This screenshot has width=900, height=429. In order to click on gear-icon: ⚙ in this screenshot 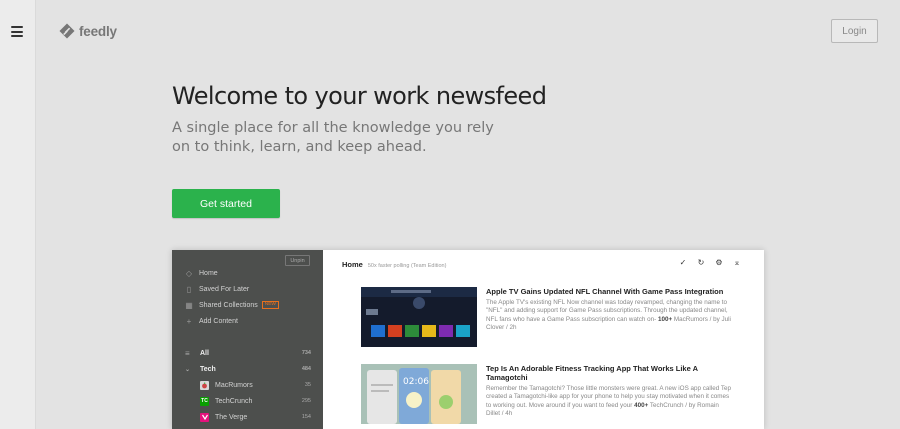, I will do `click(719, 262)`.